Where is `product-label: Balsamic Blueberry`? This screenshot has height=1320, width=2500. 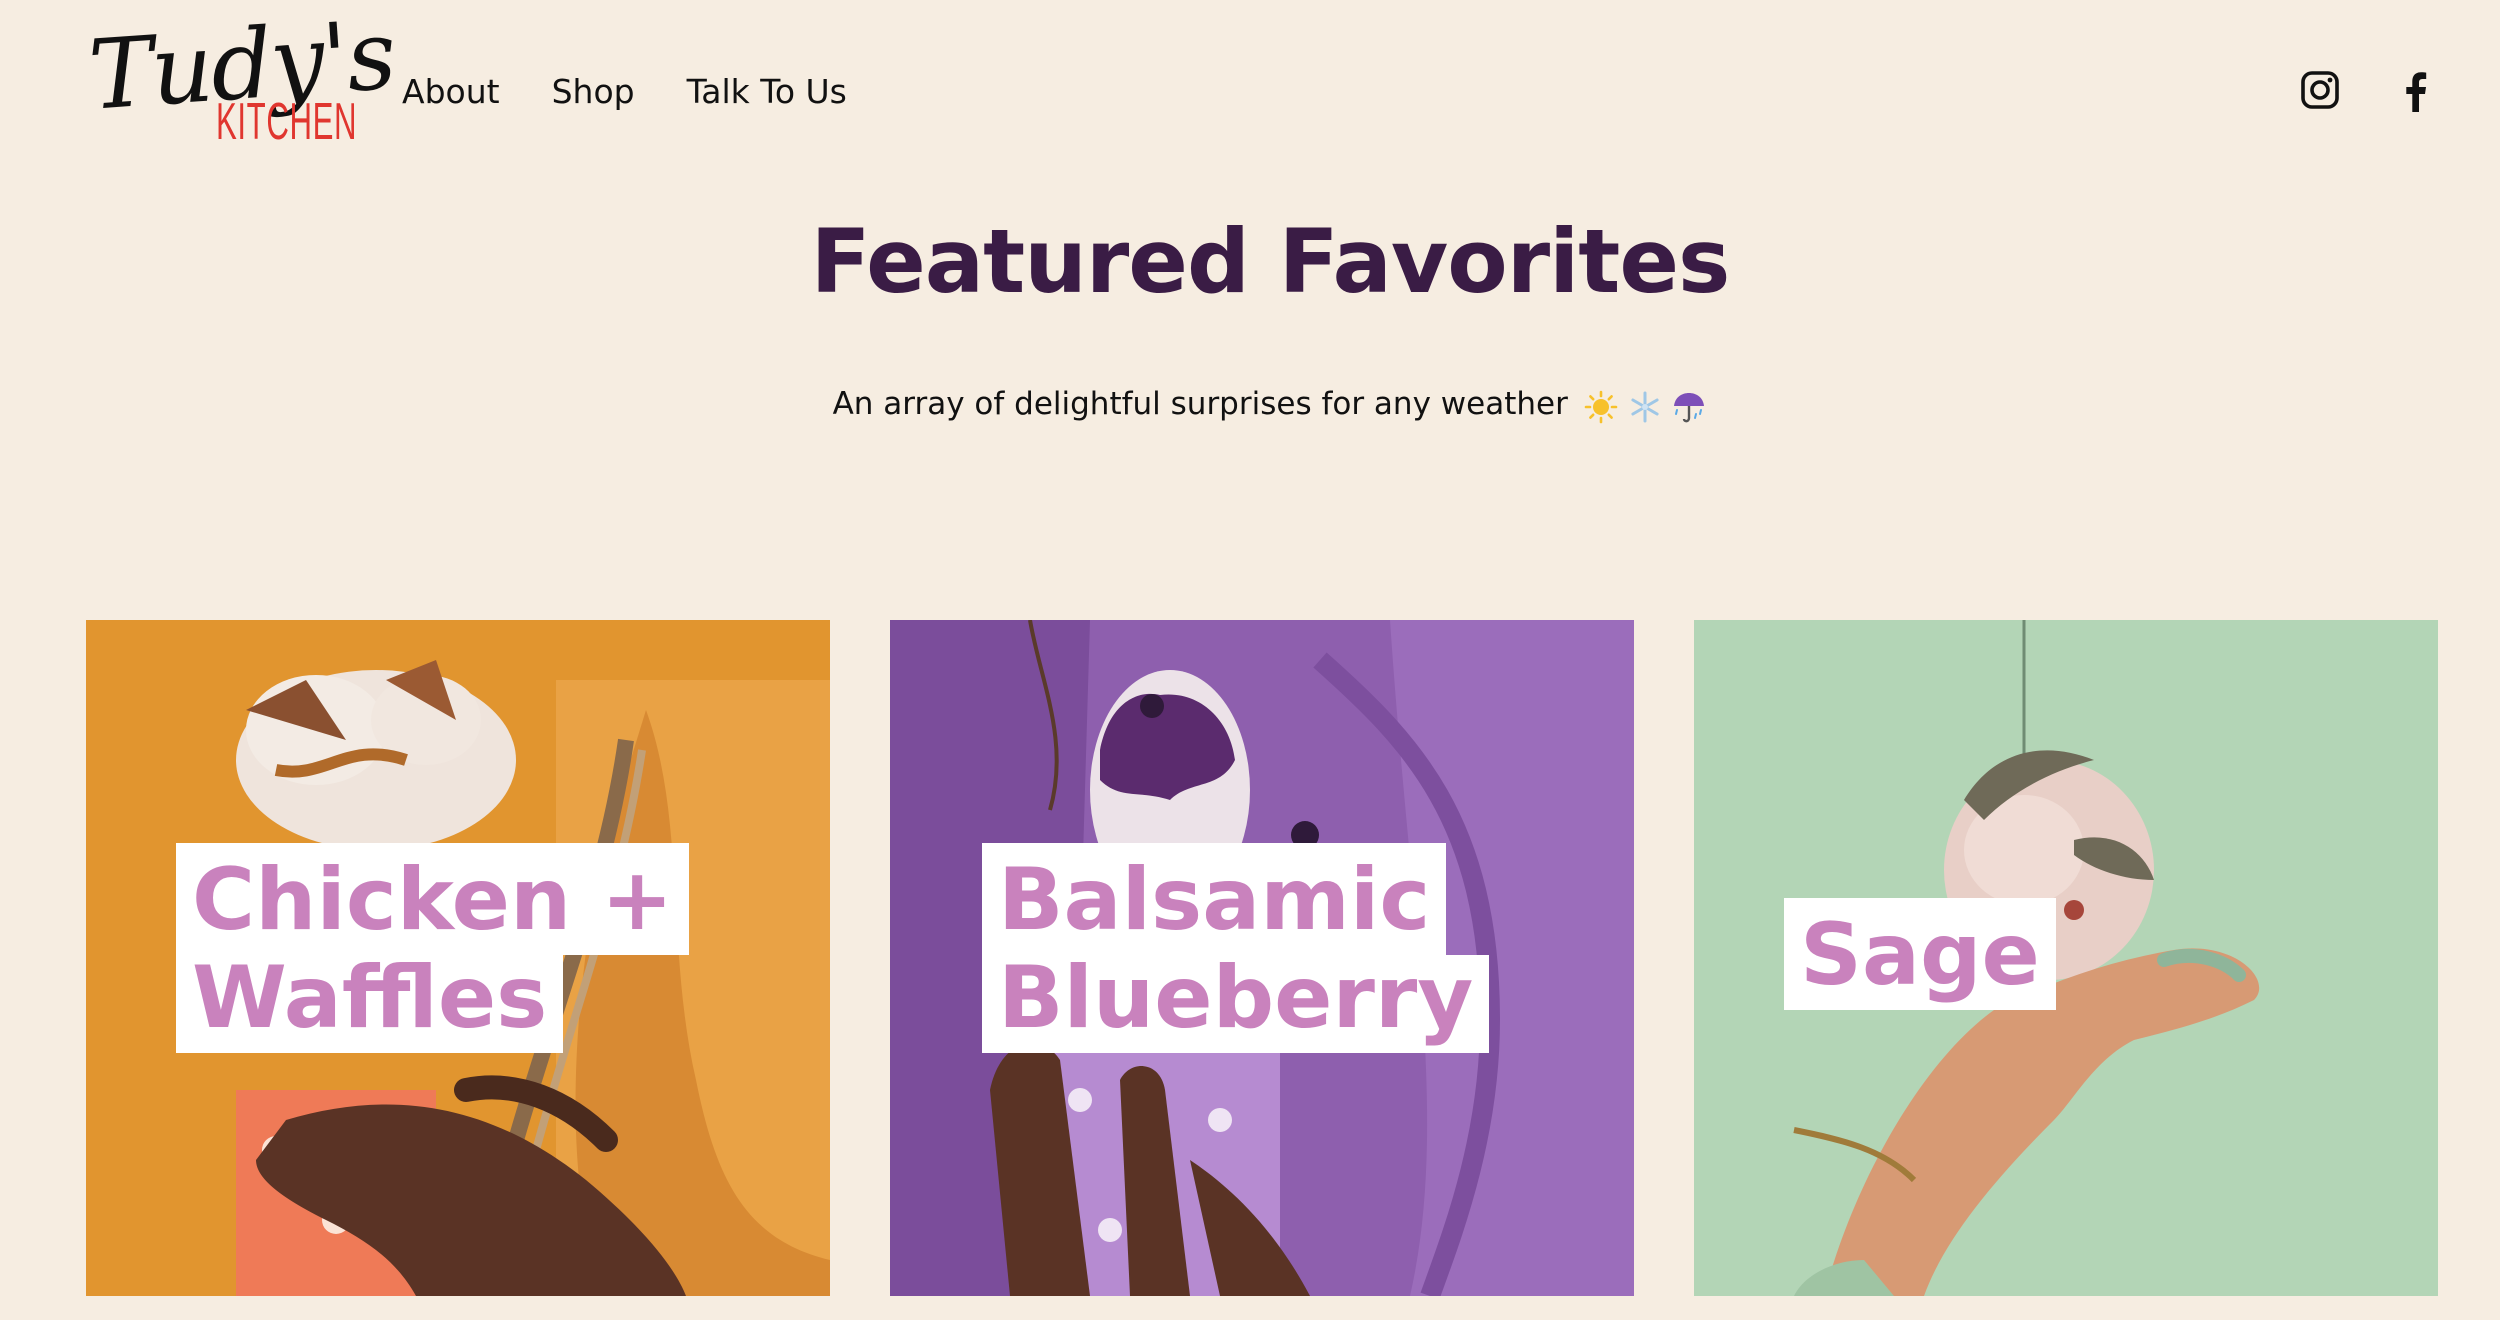 product-label: Balsamic Blueberry is located at coordinates (1236, 948).